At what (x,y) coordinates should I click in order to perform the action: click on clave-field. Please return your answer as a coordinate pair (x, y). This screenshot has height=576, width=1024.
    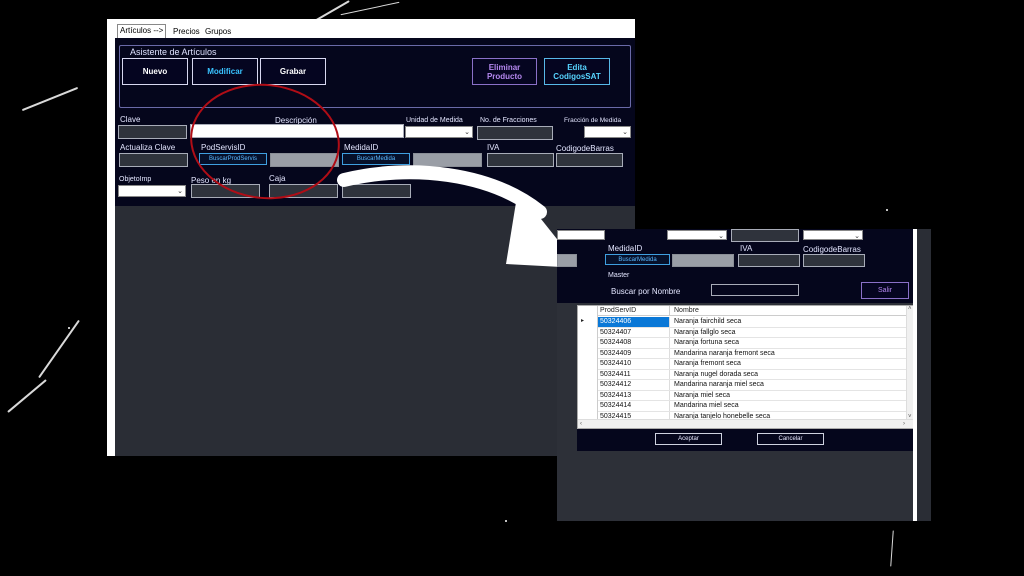
    Looking at the image, I should click on (152, 132).